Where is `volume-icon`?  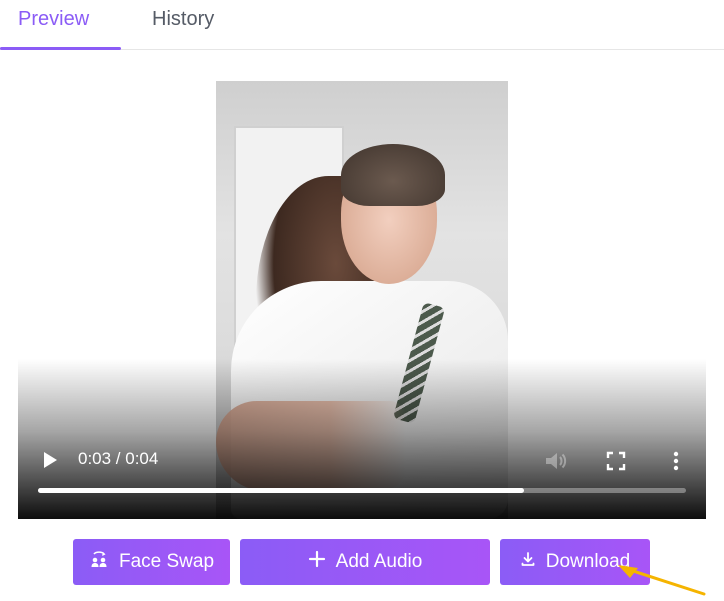 volume-icon is located at coordinates (555, 461).